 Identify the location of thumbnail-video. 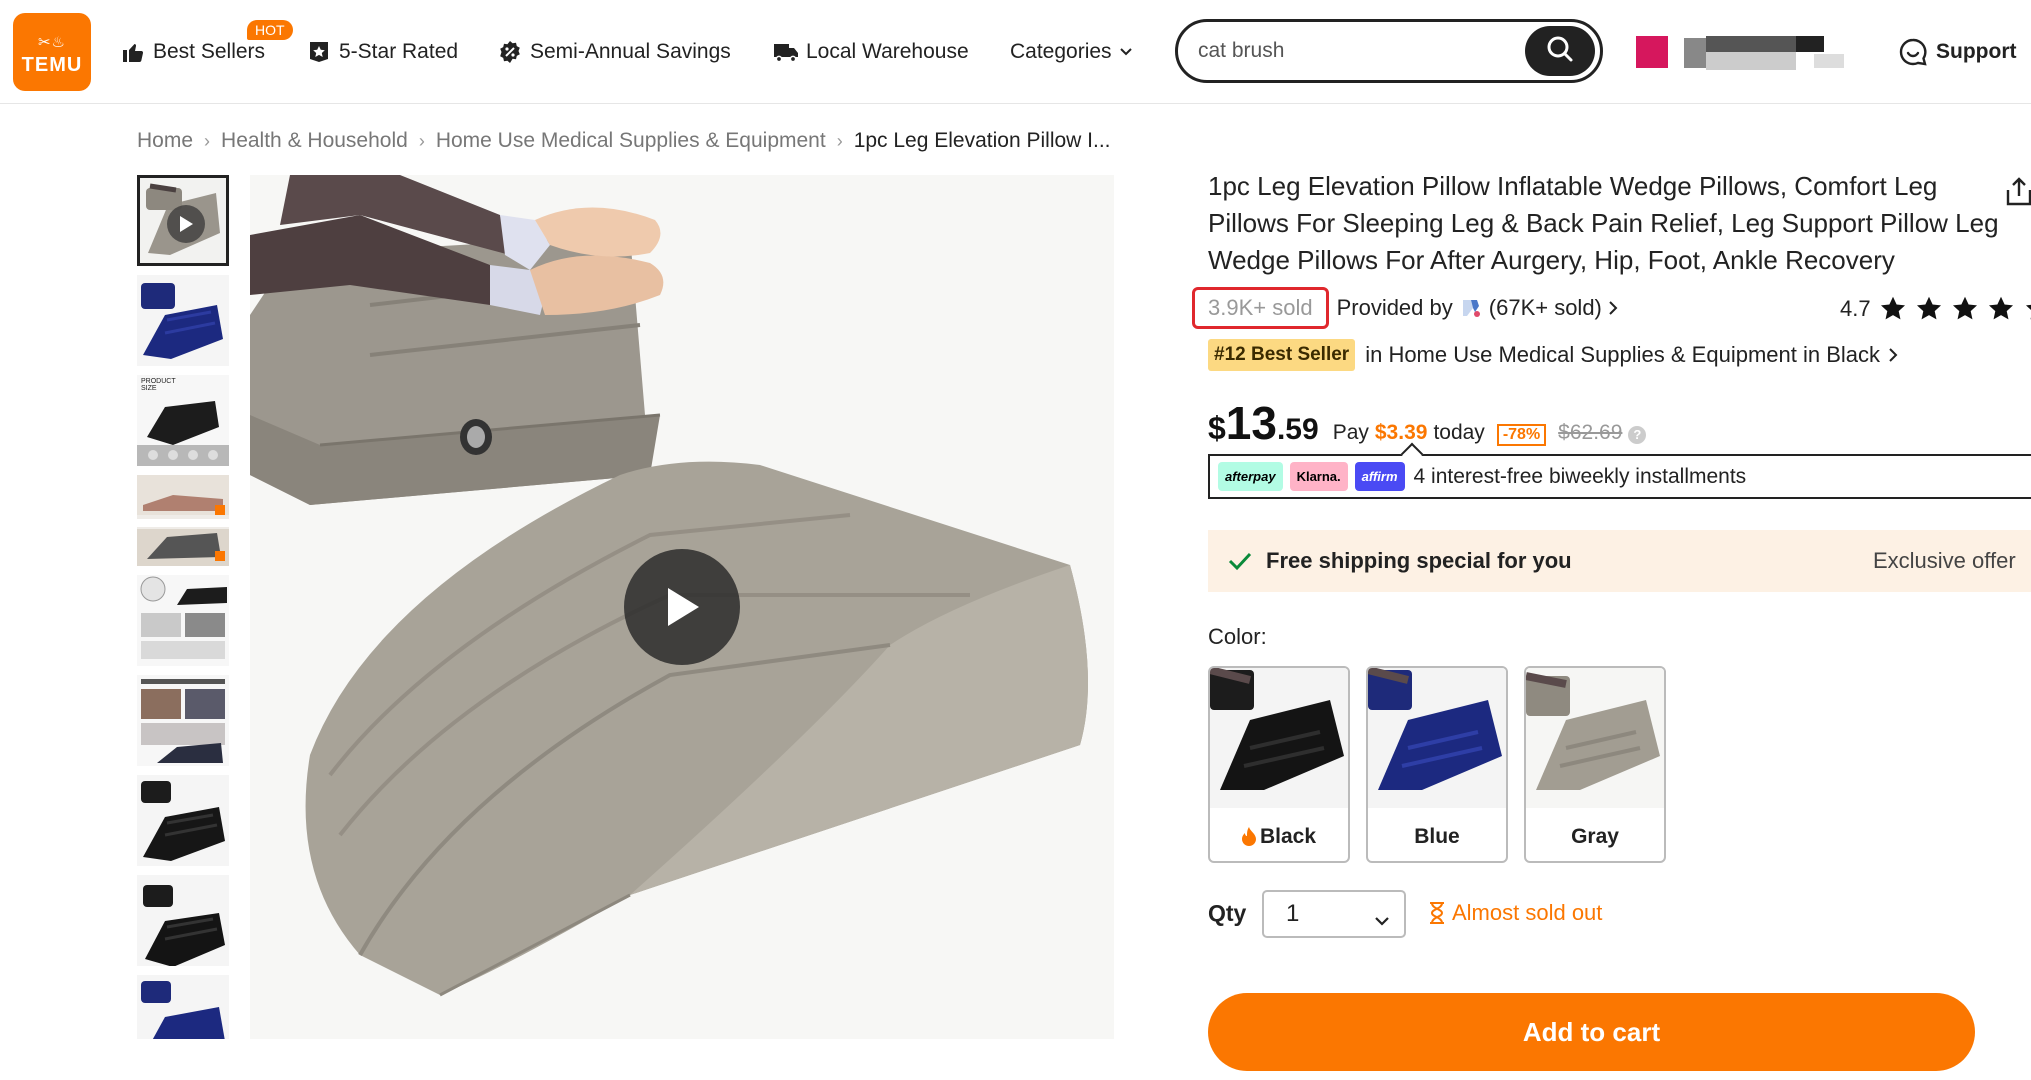
(183, 220).